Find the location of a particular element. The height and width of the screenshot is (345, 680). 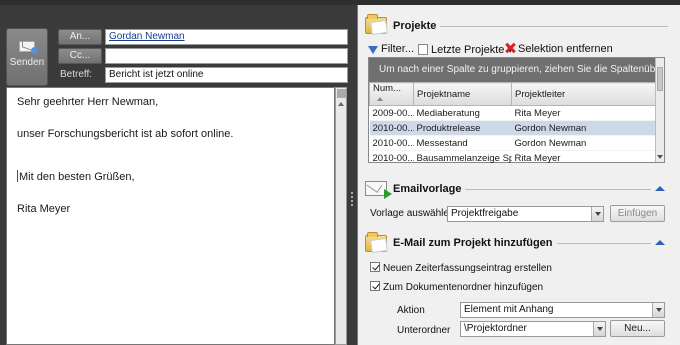

subfolder-select: \Projektordner is located at coordinates (533, 329).